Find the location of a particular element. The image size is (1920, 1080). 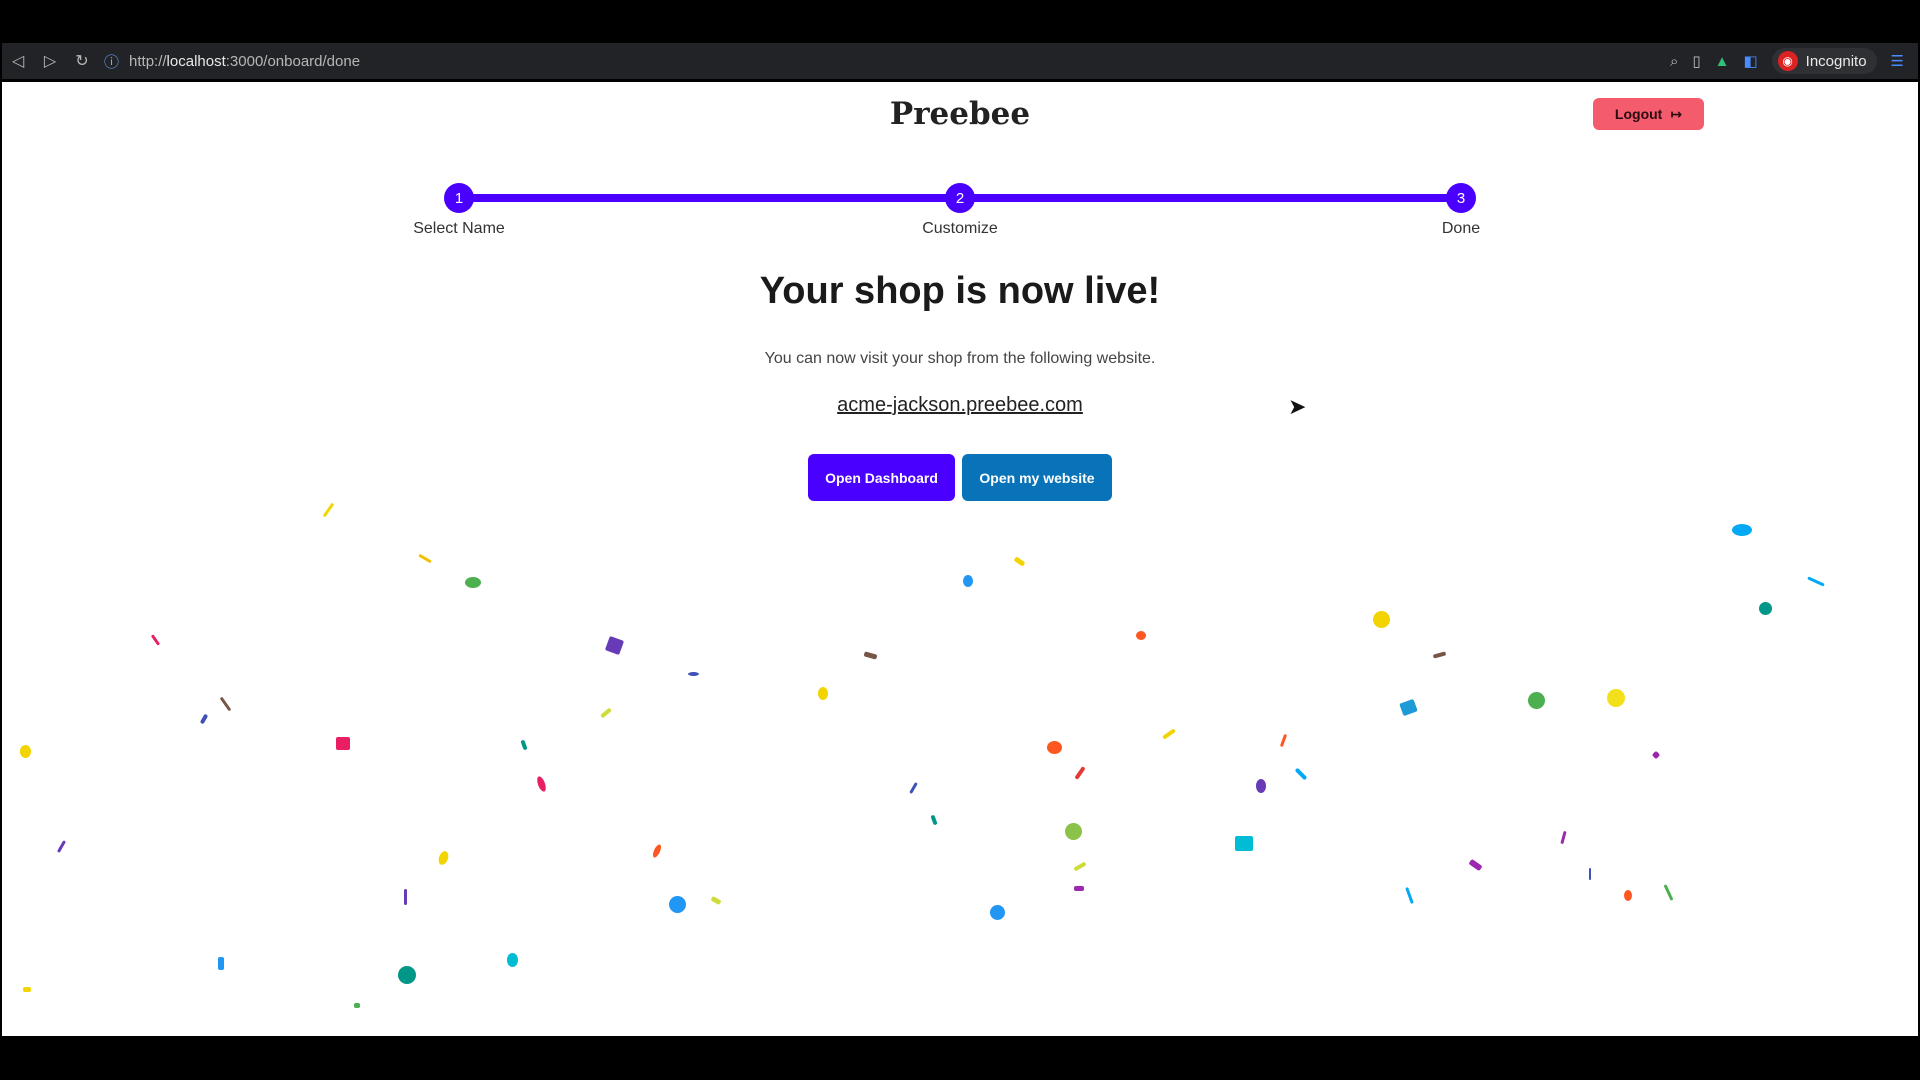

forward-icon: ▷ is located at coordinates (50, 61).